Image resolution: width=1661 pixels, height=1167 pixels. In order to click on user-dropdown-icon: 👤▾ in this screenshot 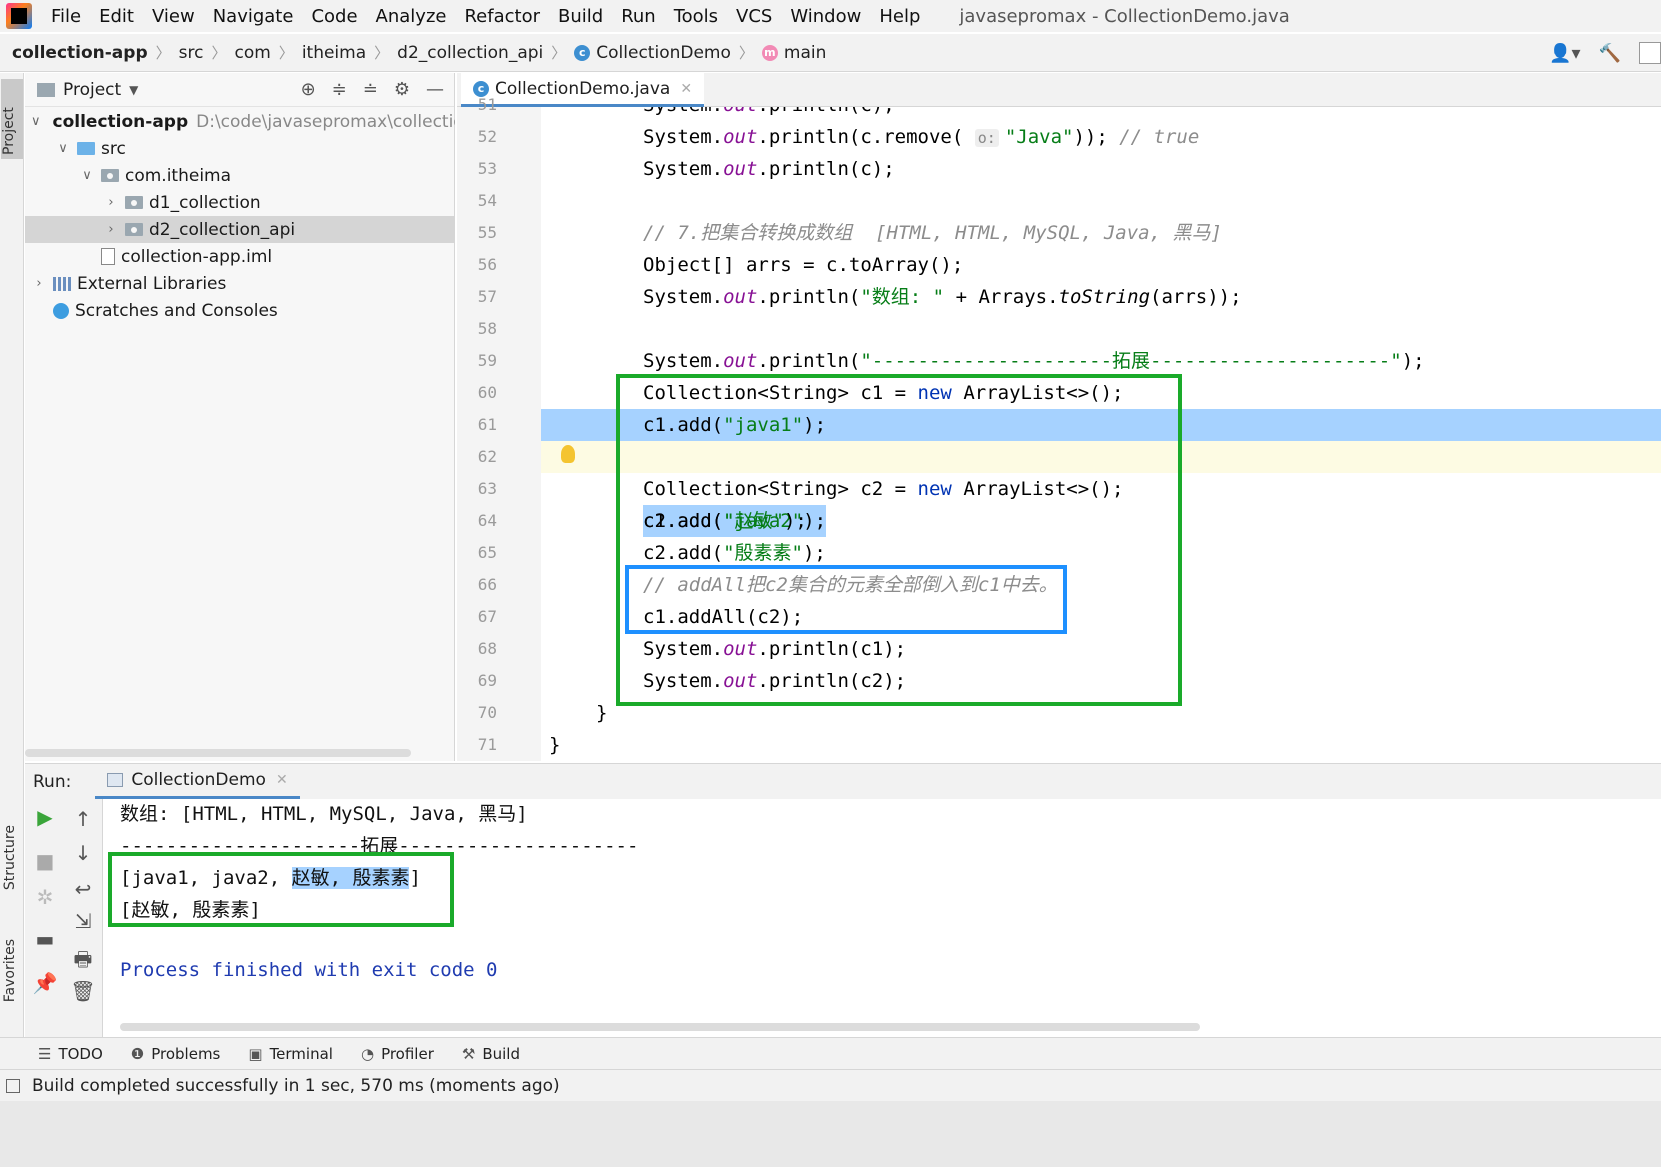, I will do `click(1564, 53)`.